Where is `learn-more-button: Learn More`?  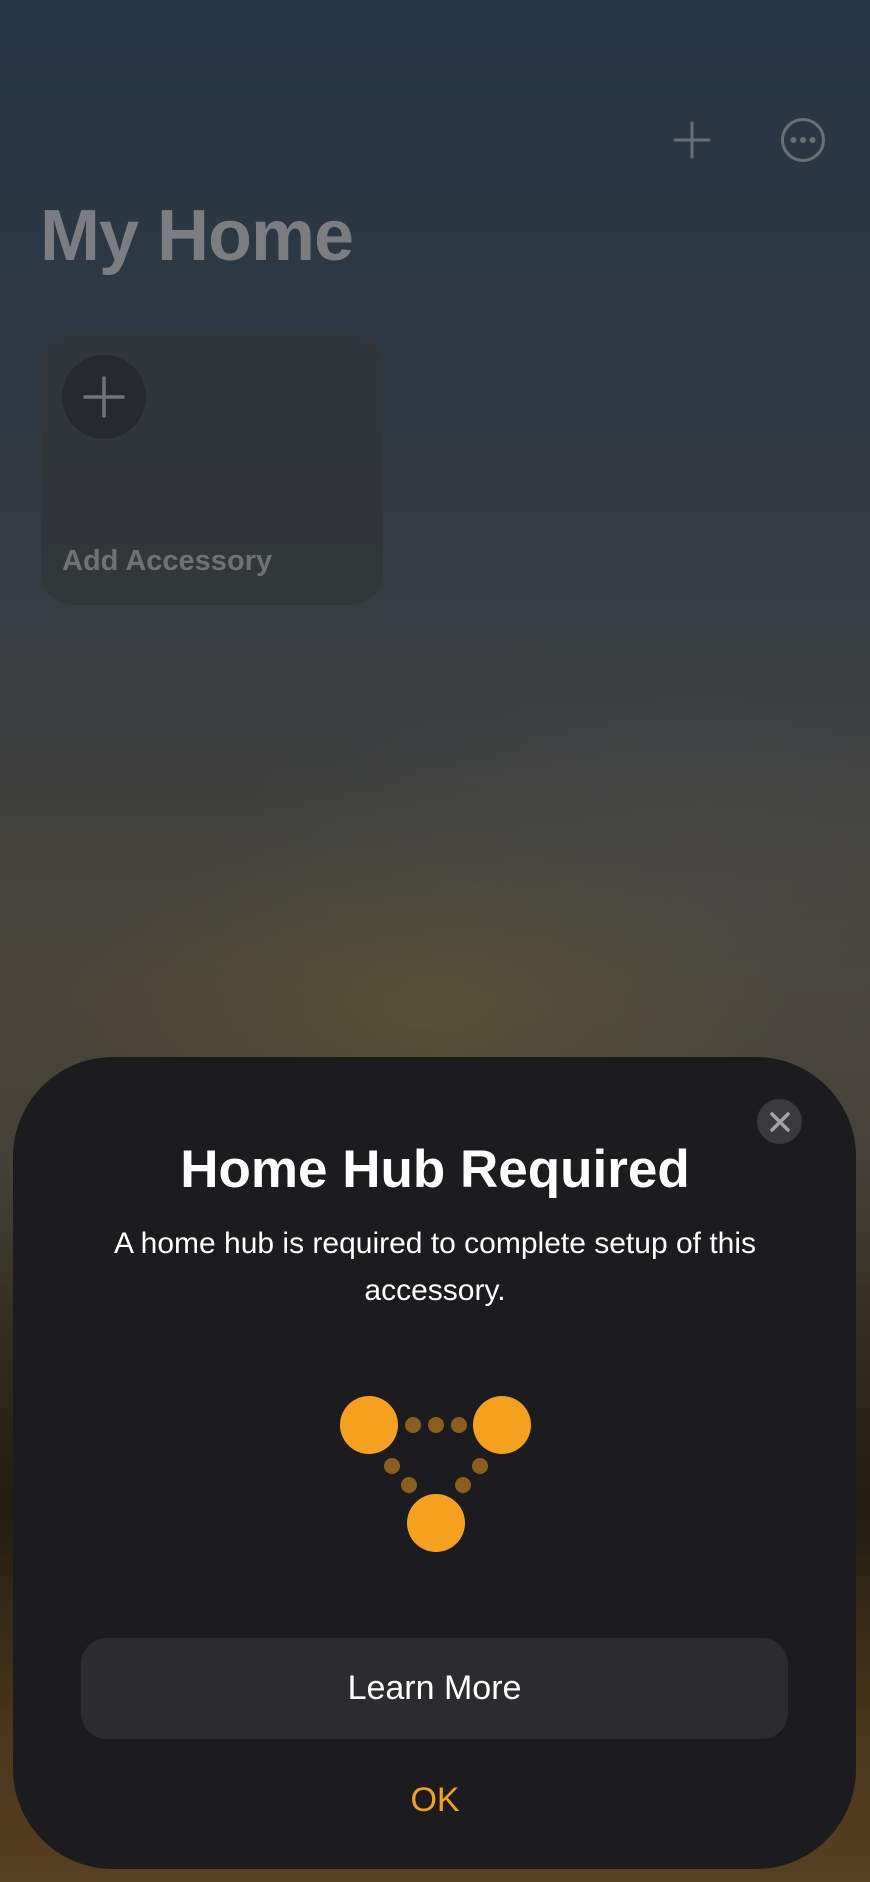 learn-more-button: Learn More is located at coordinates (434, 1688).